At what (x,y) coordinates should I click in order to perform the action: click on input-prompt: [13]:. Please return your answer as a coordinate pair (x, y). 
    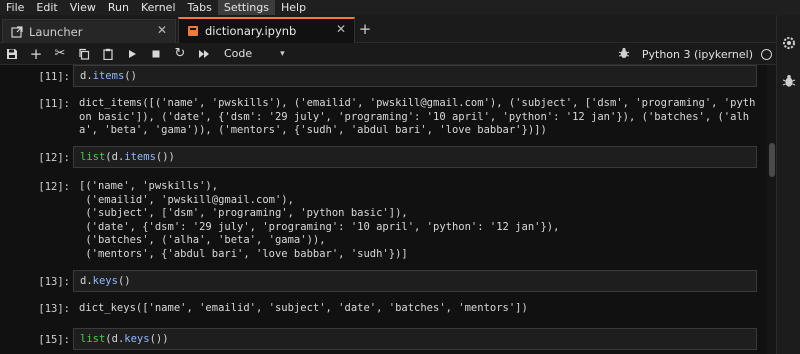
    Looking at the image, I should click on (54, 282).